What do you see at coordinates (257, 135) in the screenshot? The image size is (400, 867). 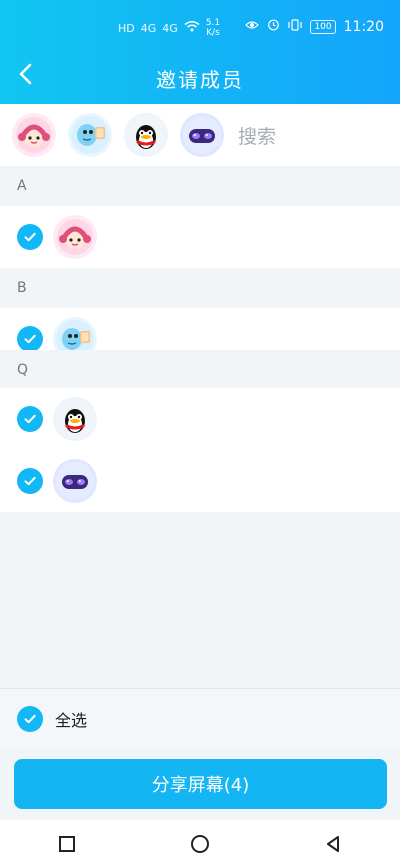 I see `search-input: 搜索` at bounding box center [257, 135].